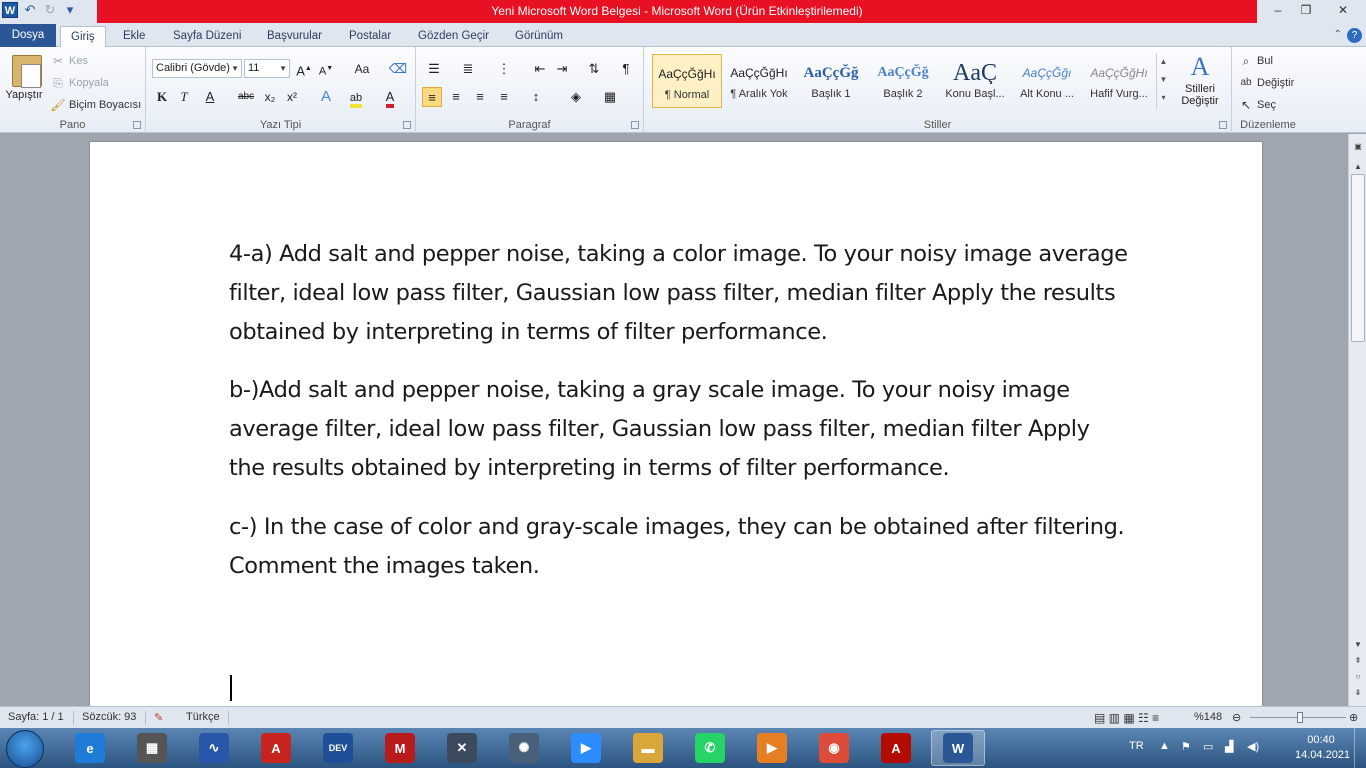 The width and height of the screenshot is (1366, 768). I want to click on taskbar-item: ✕, so click(462, 748).